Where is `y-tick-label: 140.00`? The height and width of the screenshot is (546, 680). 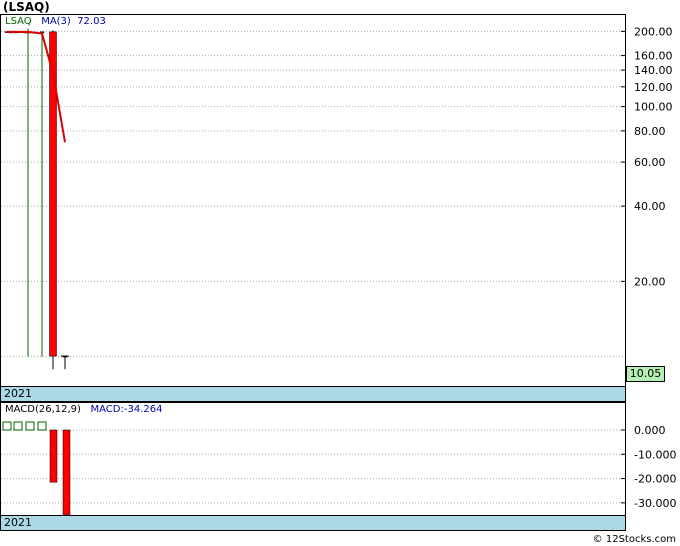 y-tick-label: 140.00 is located at coordinates (653, 70).